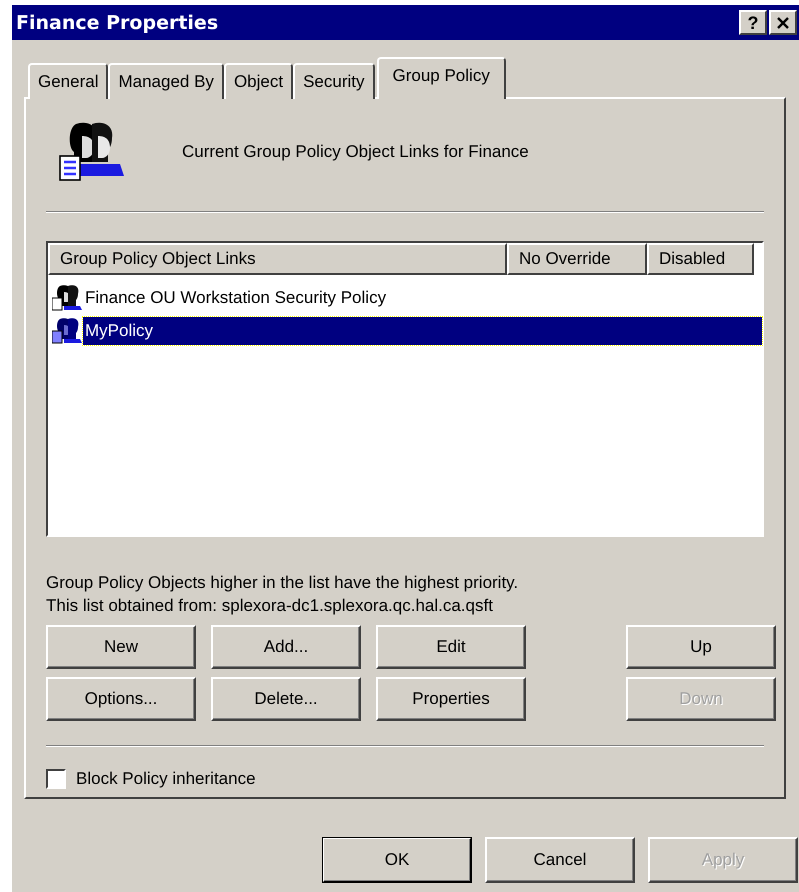 This screenshot has height=892, width=799. I want to click on window-title: Finance Properties, so click(117, 23).